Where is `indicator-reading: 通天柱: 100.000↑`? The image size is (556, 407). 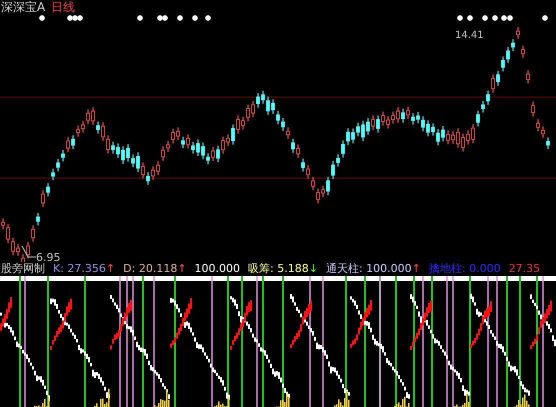 indicator-reading: 通天柱: 100.000↑ is located at coordinates (373, 269).